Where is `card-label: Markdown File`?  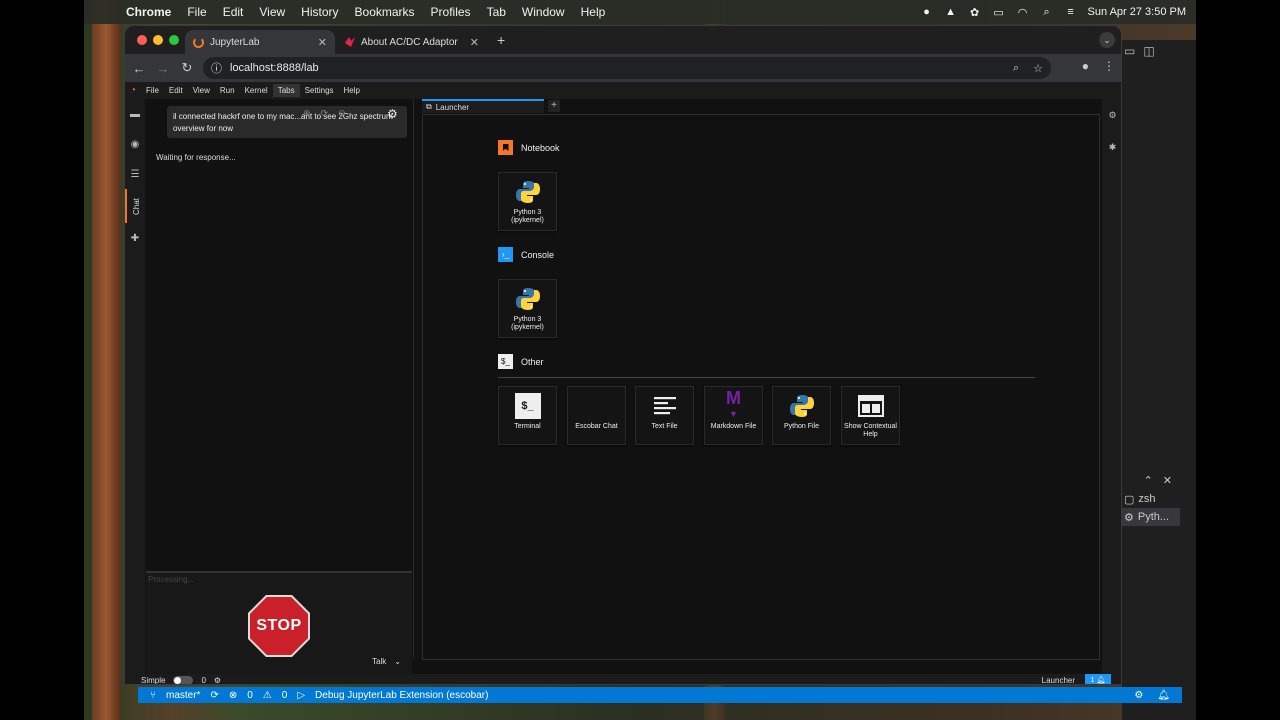 card-label: Markdown File is located at coordinates (733, 426).